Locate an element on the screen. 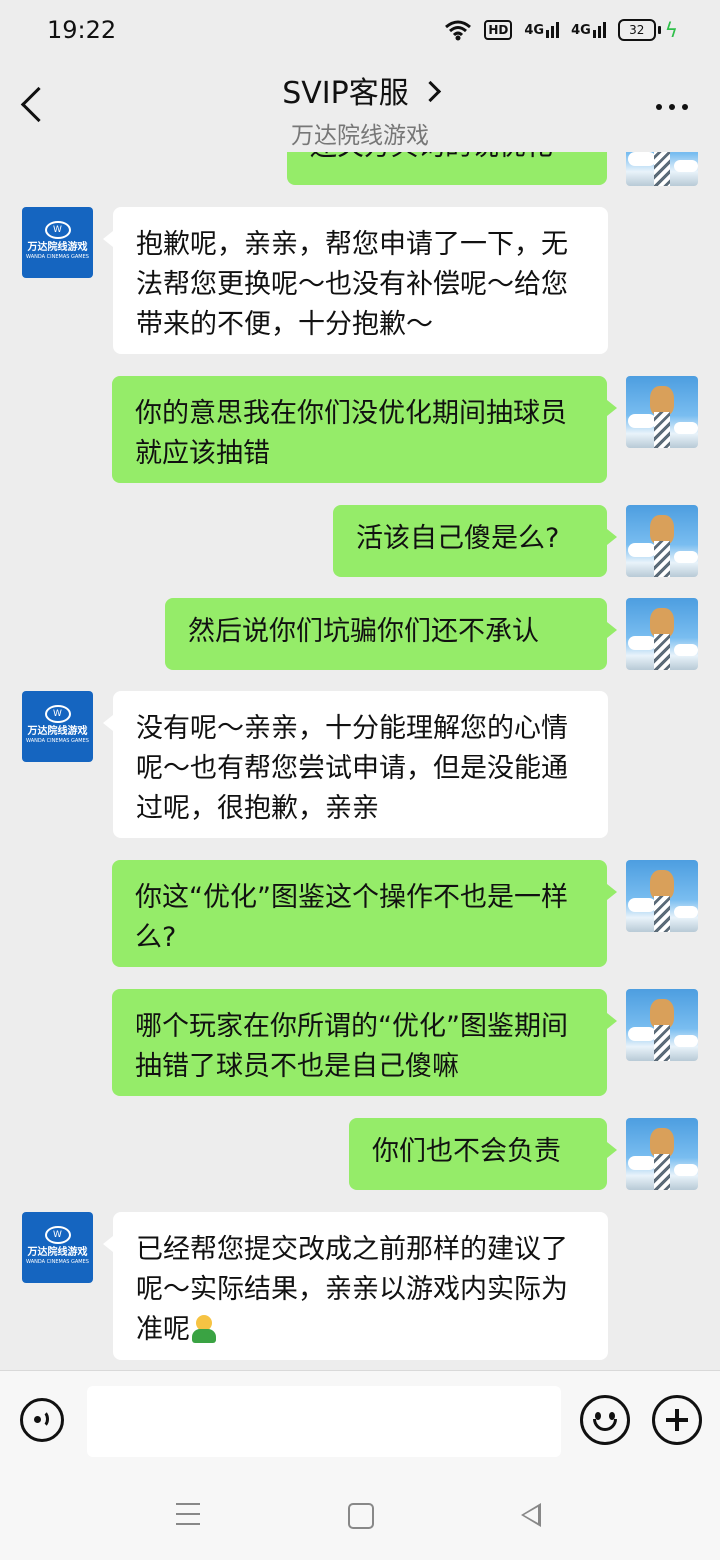 The width and height of the screenshot is (720, 1560). chat-title: SVIP客服 is located at coordinates (345, 93).